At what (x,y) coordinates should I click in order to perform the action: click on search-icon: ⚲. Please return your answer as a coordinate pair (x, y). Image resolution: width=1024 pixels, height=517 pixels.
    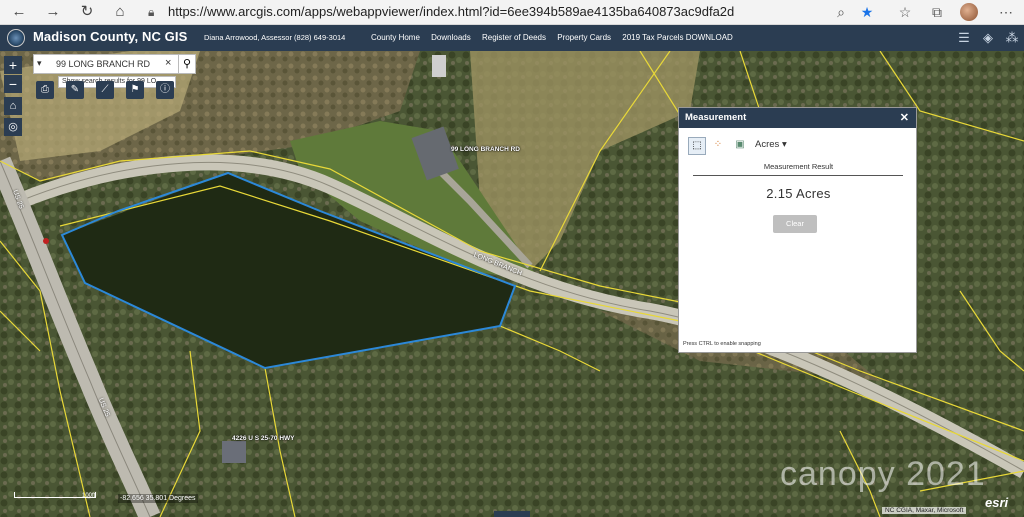
    Looking at the image, I should click on (187, 64).